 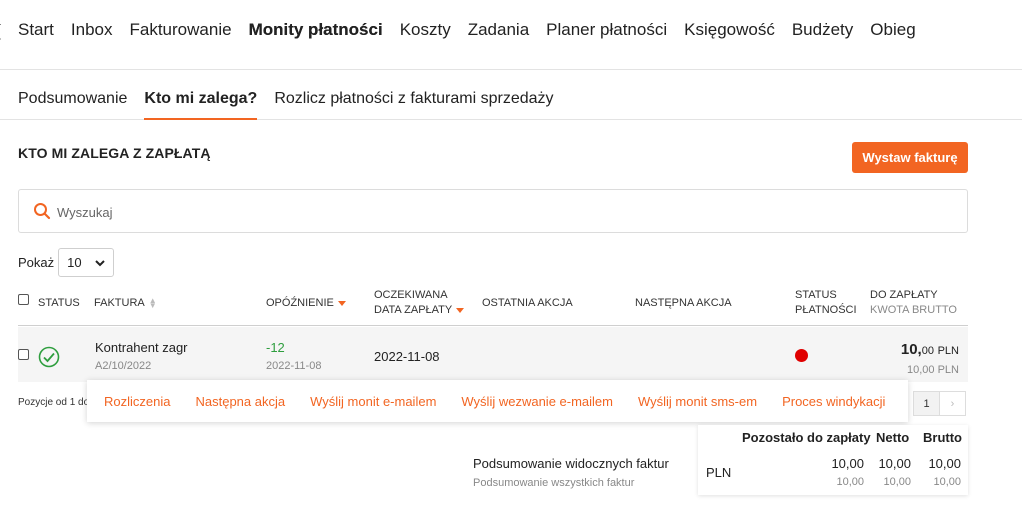 I want to click on header-to-pay-line2: KWOTA BRUTTO, so click(x=913, y=310).